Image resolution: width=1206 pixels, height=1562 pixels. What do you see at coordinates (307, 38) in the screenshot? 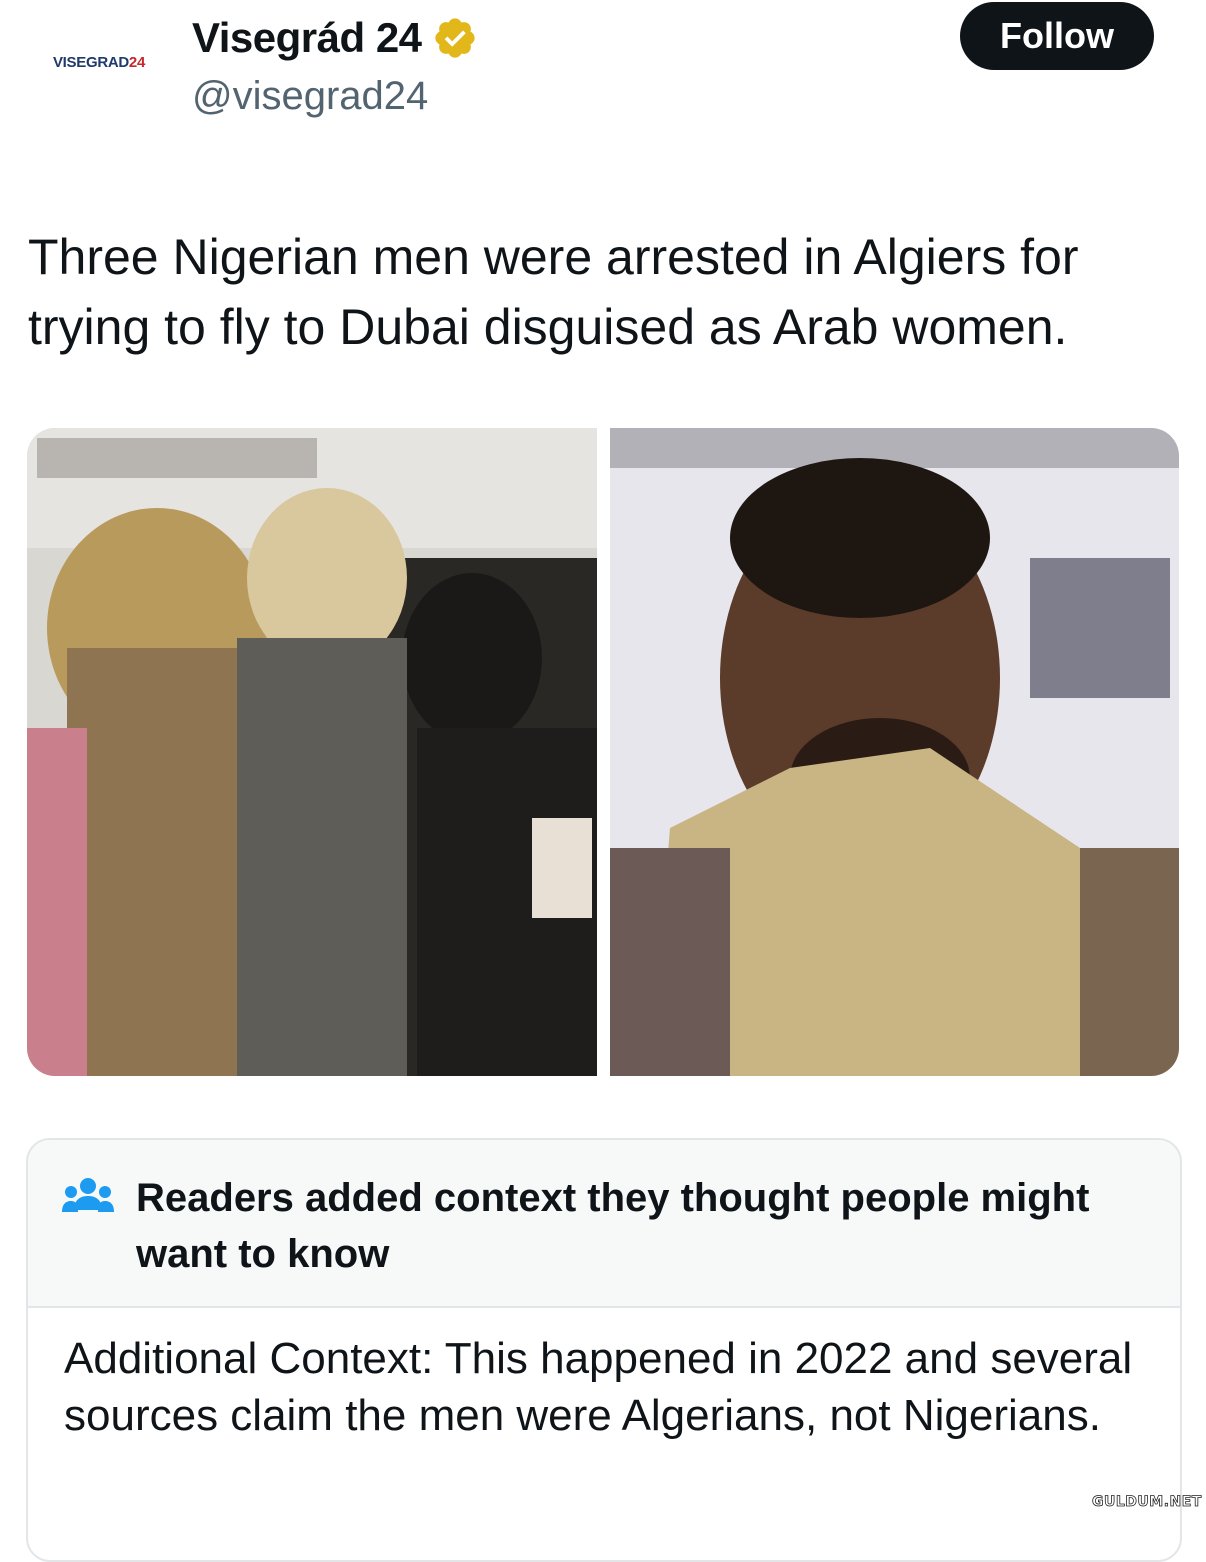
I see `display-name: Visegrád 24` at bounding box center [307, 38].